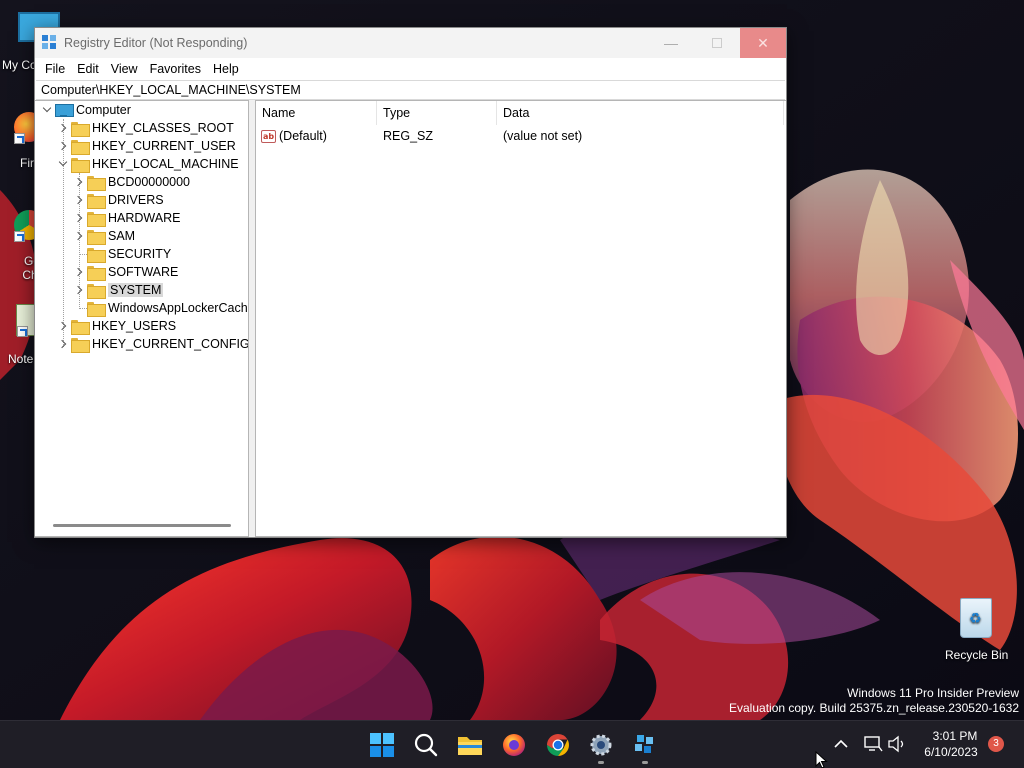  What do you see at coordinates (21, 359) in the screenshot?
I see `desktop-icon-label: Note` at bounding box center [21, 359].